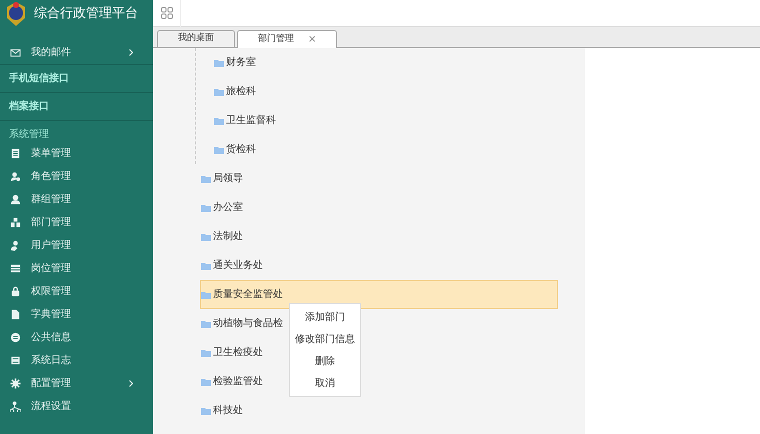  Describe the element at coordinates (16, 13) in the screenshot. I see `emblem-icon` at that location.